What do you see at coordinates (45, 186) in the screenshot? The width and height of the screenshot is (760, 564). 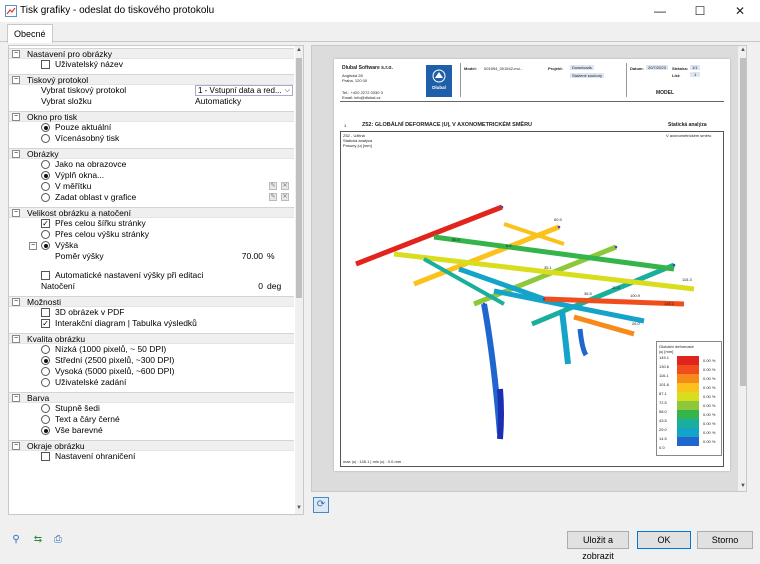 I see `scale-radio` at bounding box center [45, 186].